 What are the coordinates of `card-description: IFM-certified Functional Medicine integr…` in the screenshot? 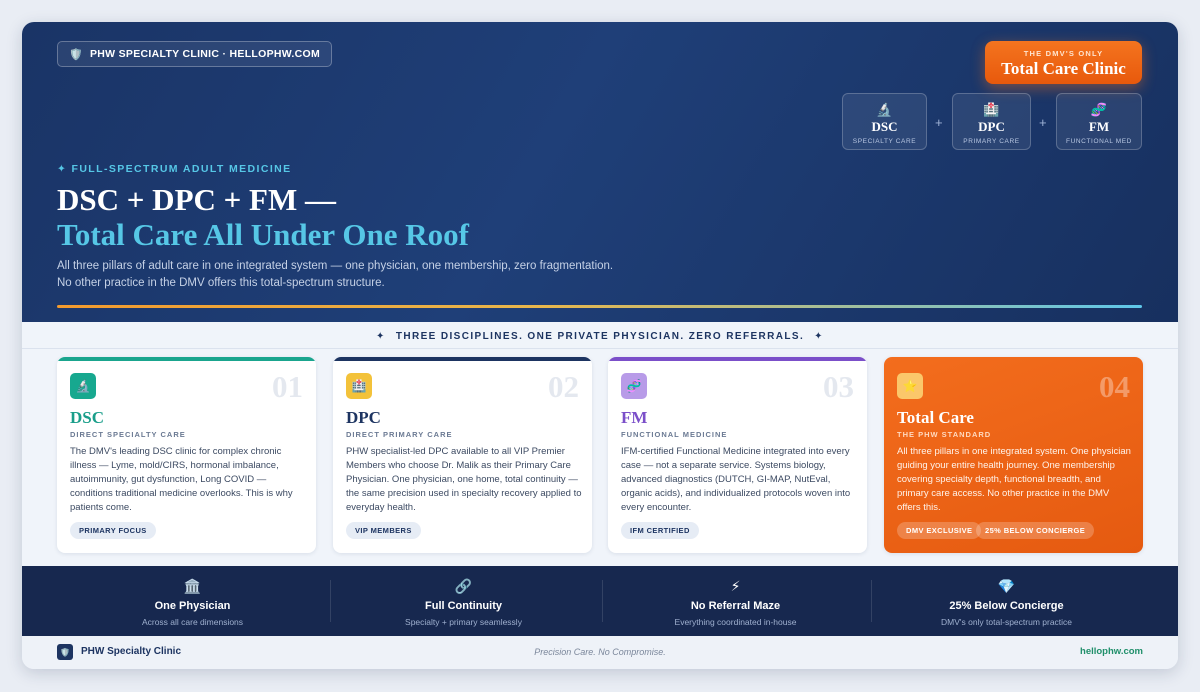 It's located at (736, 479).